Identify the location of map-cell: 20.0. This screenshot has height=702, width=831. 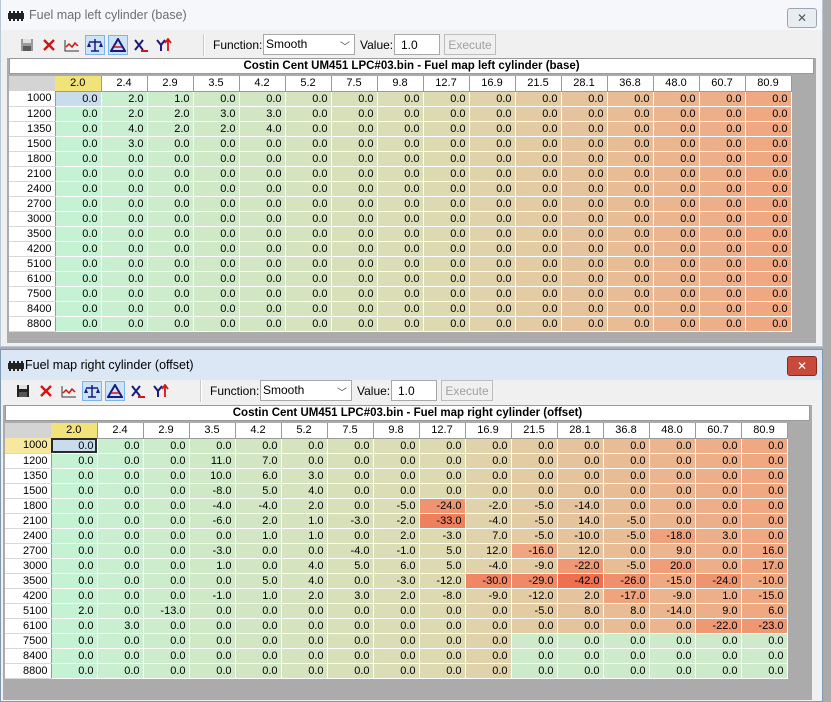
(672, 566).